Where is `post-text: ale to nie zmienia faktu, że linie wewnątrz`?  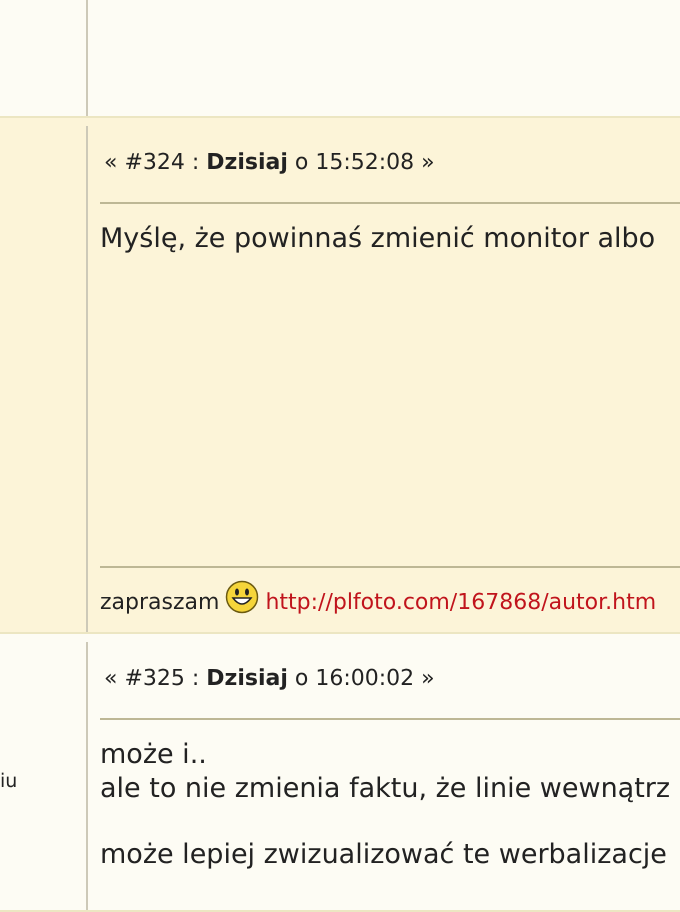
post-text: ale to nie zmienia faktu, że linie wewnątrz is located at coordinates (386, 789).